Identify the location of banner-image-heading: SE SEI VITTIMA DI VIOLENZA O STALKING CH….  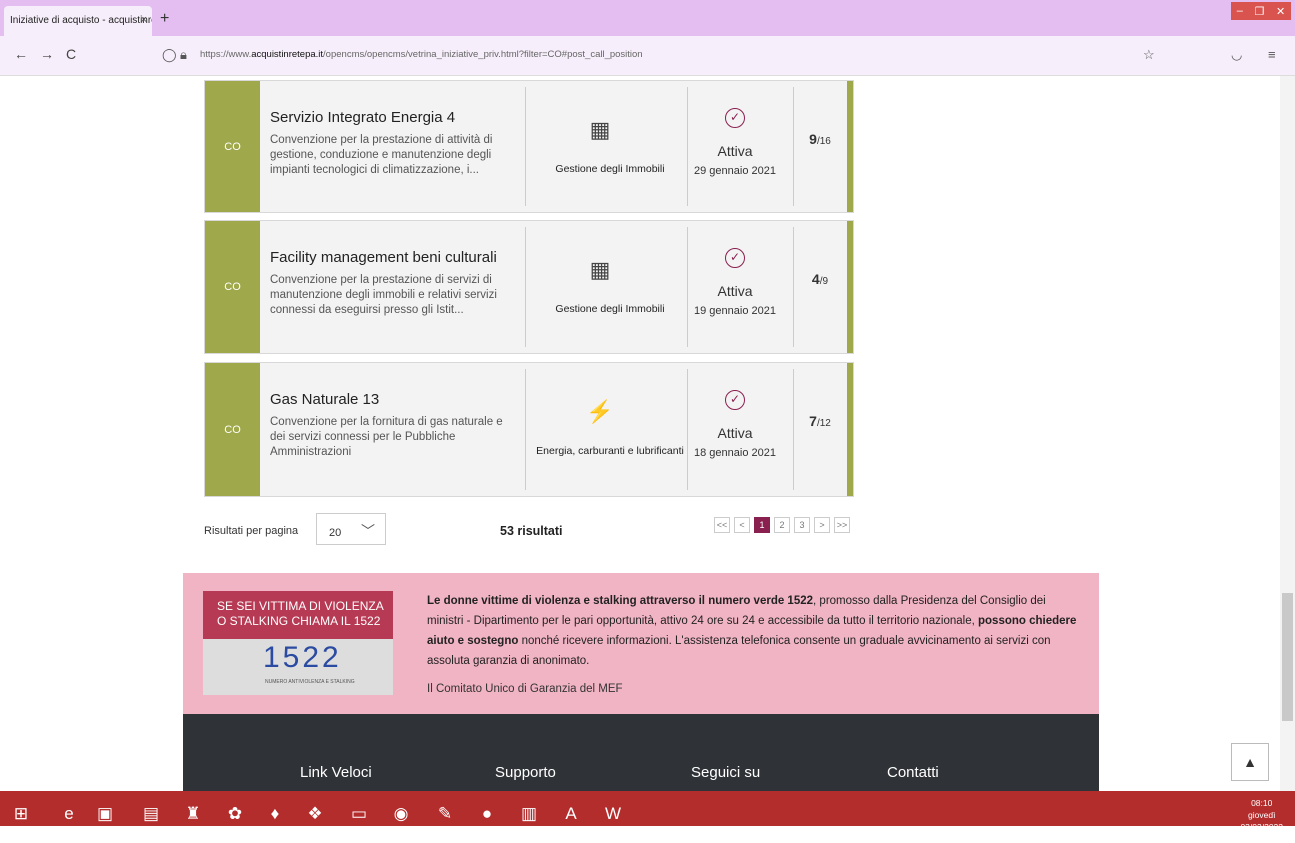
(298, 615).